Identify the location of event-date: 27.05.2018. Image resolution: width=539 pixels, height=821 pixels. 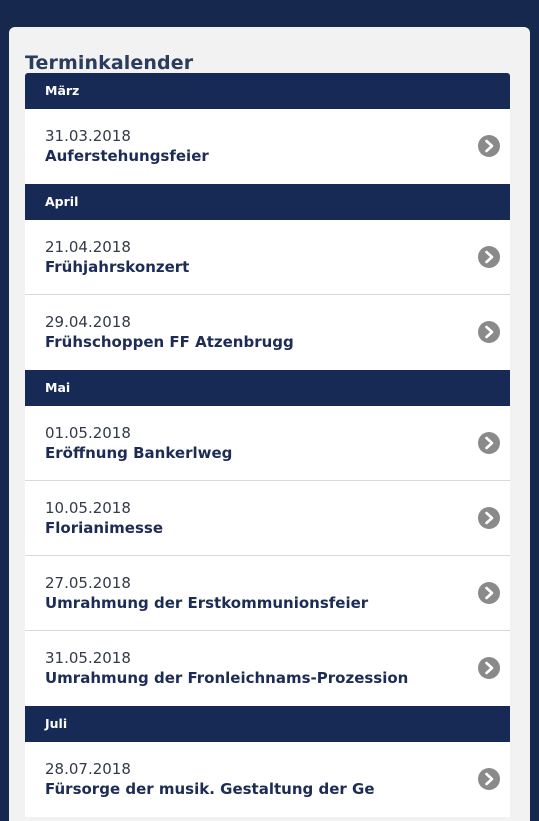
(88, 583).